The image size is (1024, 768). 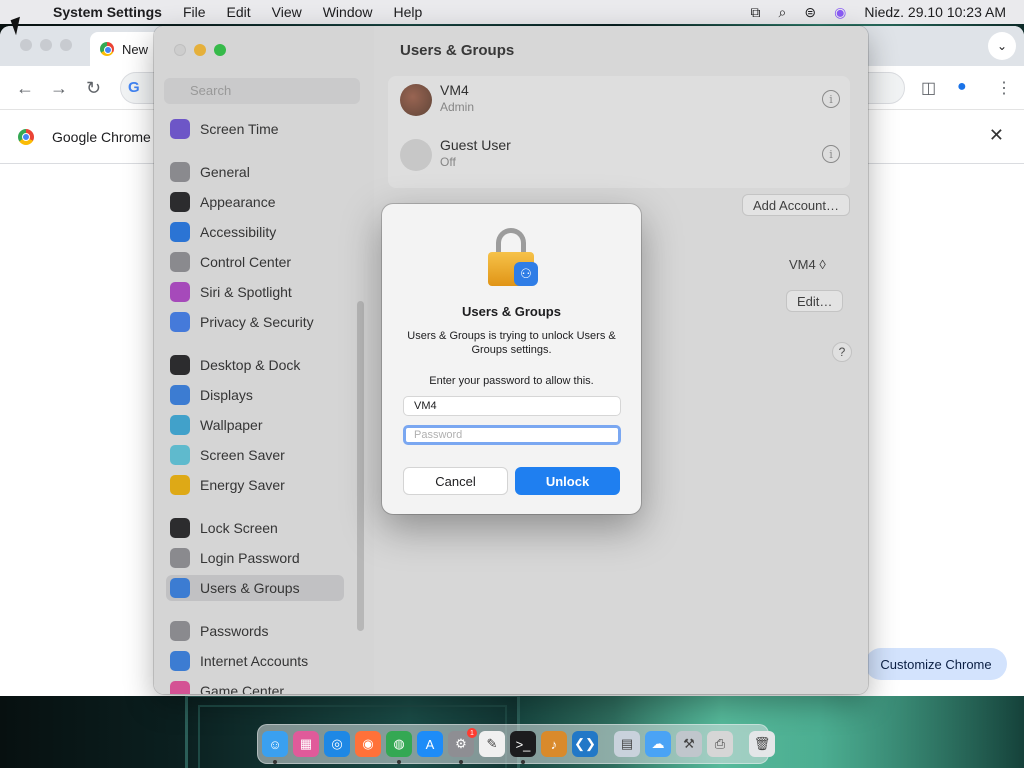 I want to click on dialog-title: Users & Groups, so click(x=511, y=311).